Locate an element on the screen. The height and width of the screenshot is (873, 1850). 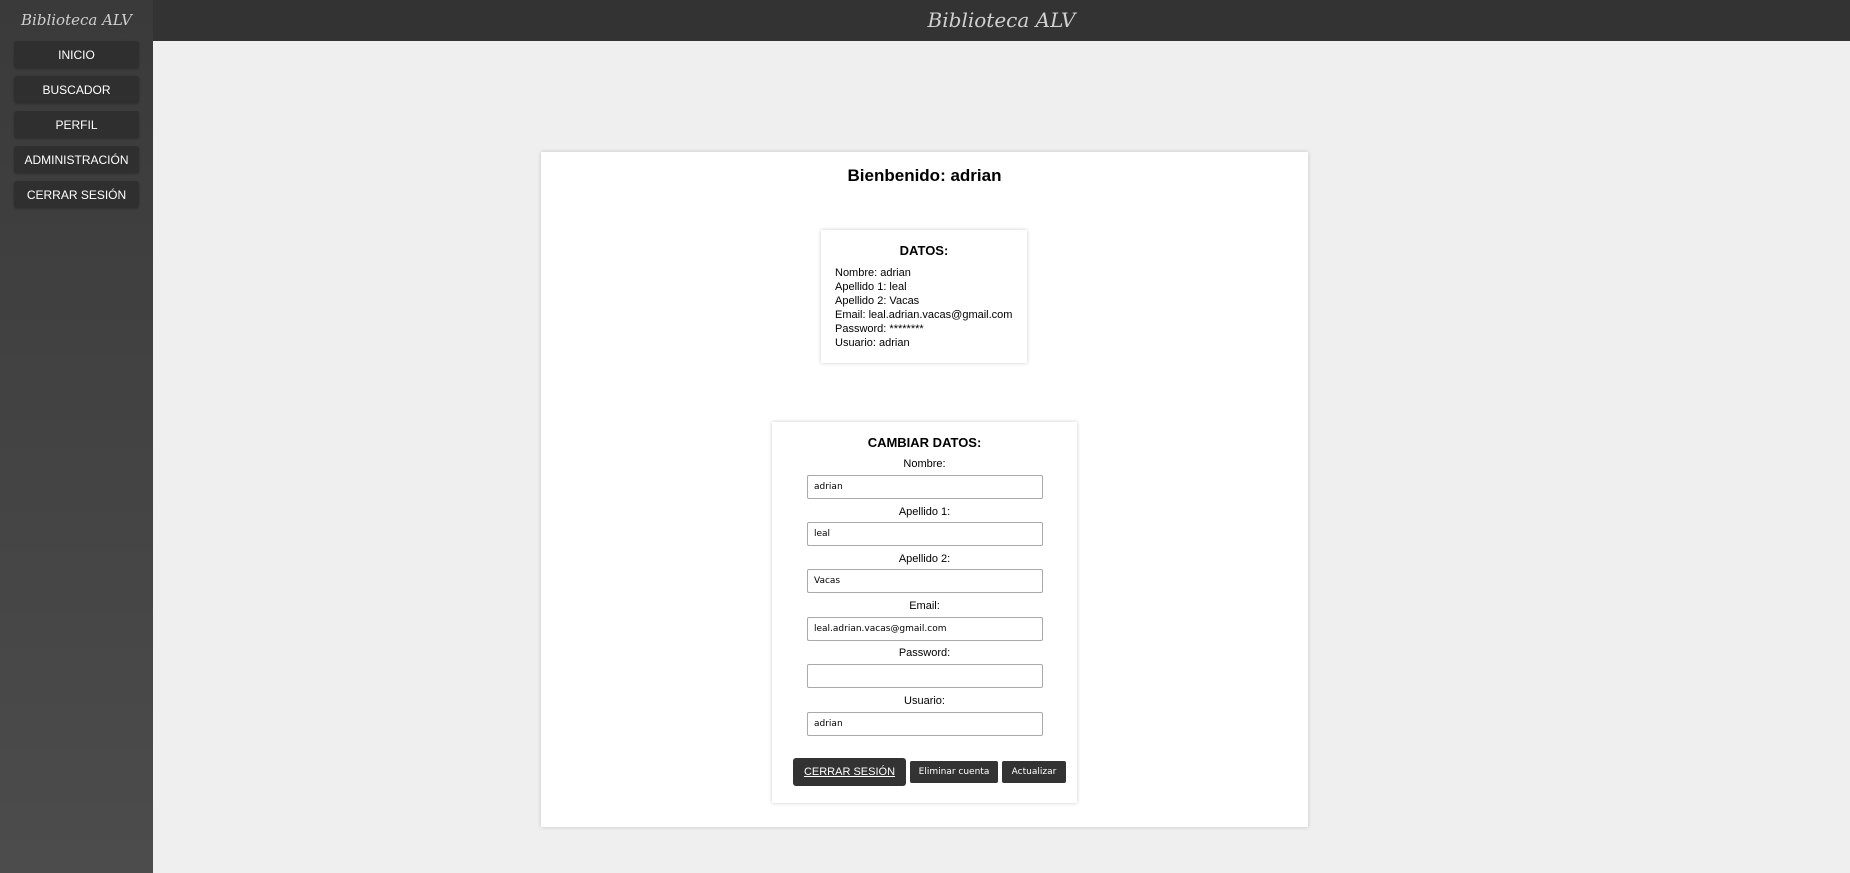
sidebar-item-perfil: PERFIL is located at coordinates (76, 124).